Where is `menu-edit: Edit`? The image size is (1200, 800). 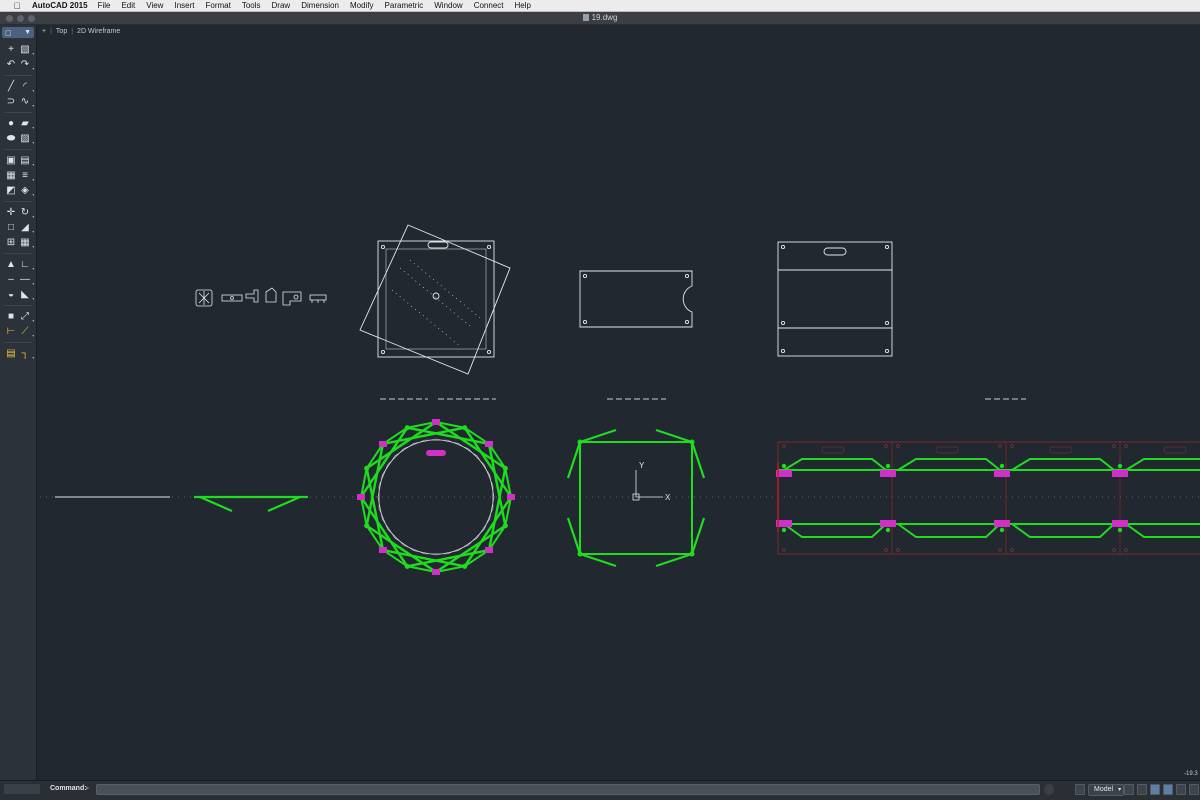
menu-edit: Edit is located at coordinates (128, 5).